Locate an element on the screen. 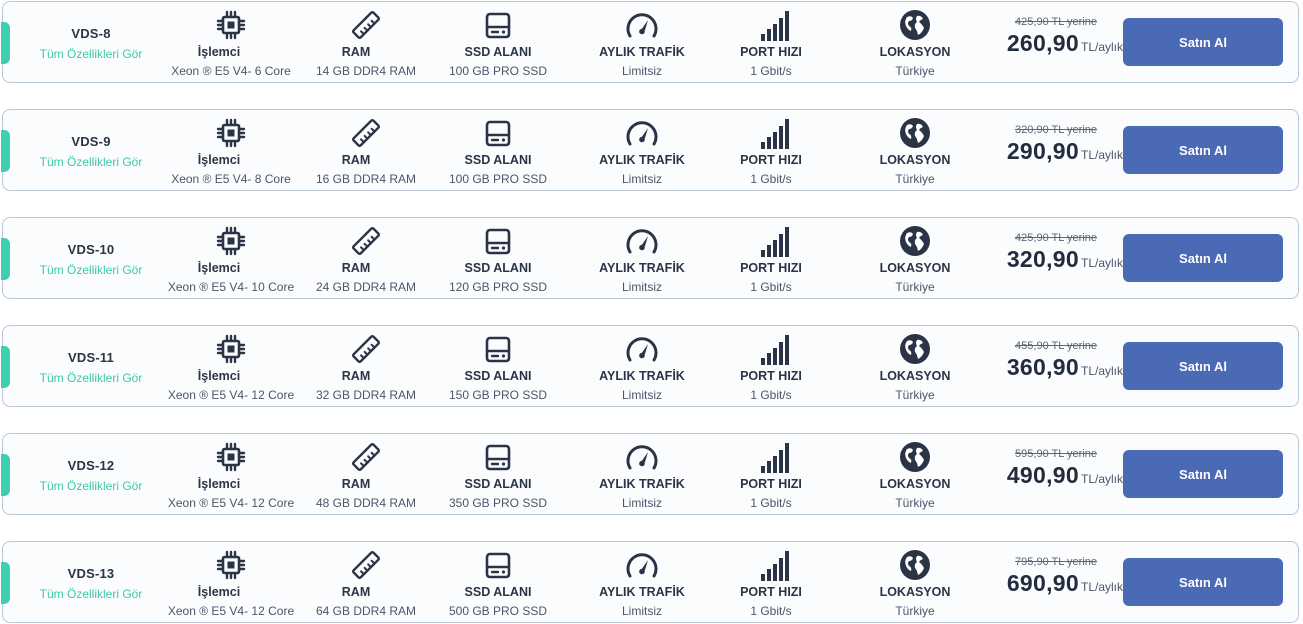  feature-value: Xeon ® E5 V4- 8 Core is located at coordinates (231, 179).